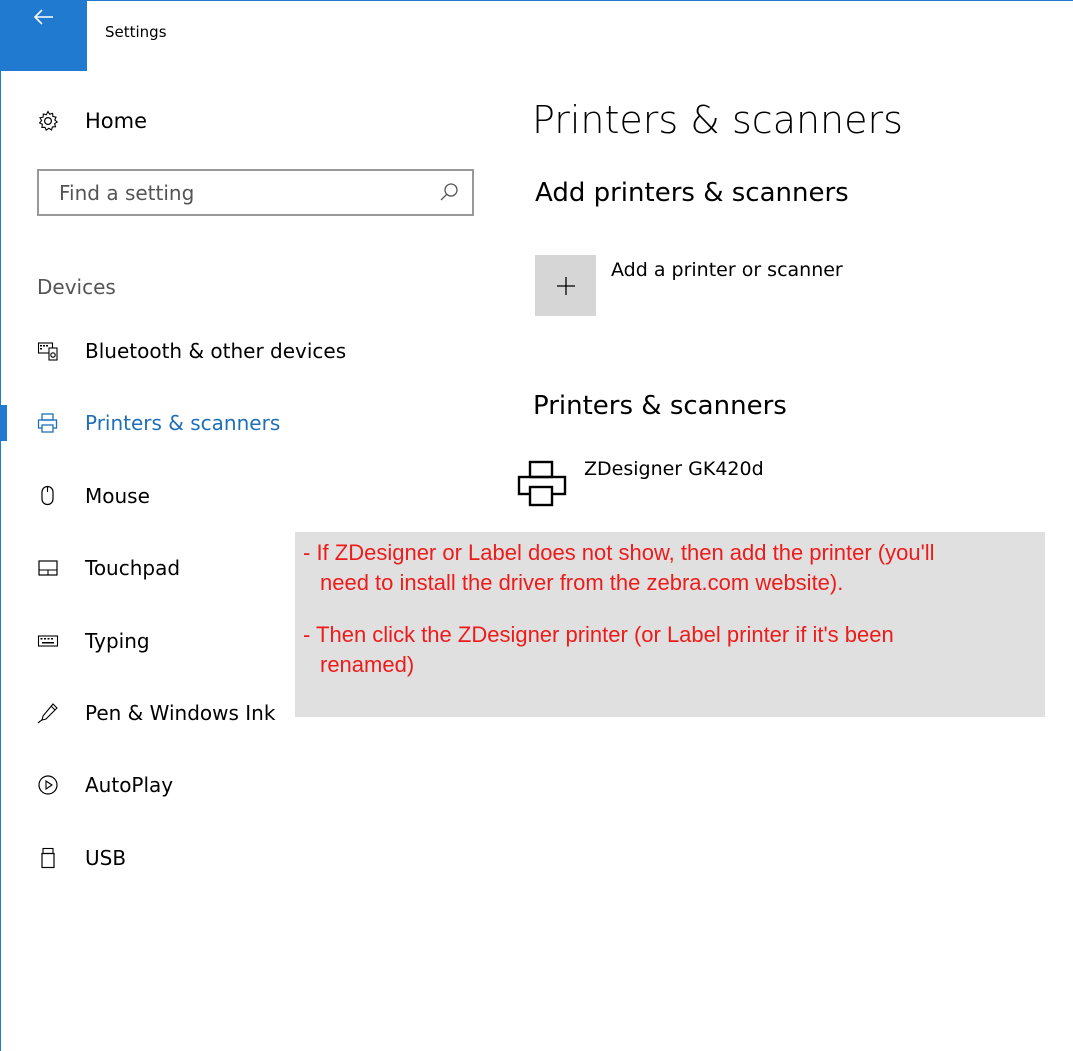 The image size is (1073, 1051). What do you see at coordinates (180, 713) in the screenshot?
I see `sidebar-item-label: Pen & Windows Ink` at bounding box center [180, 713].